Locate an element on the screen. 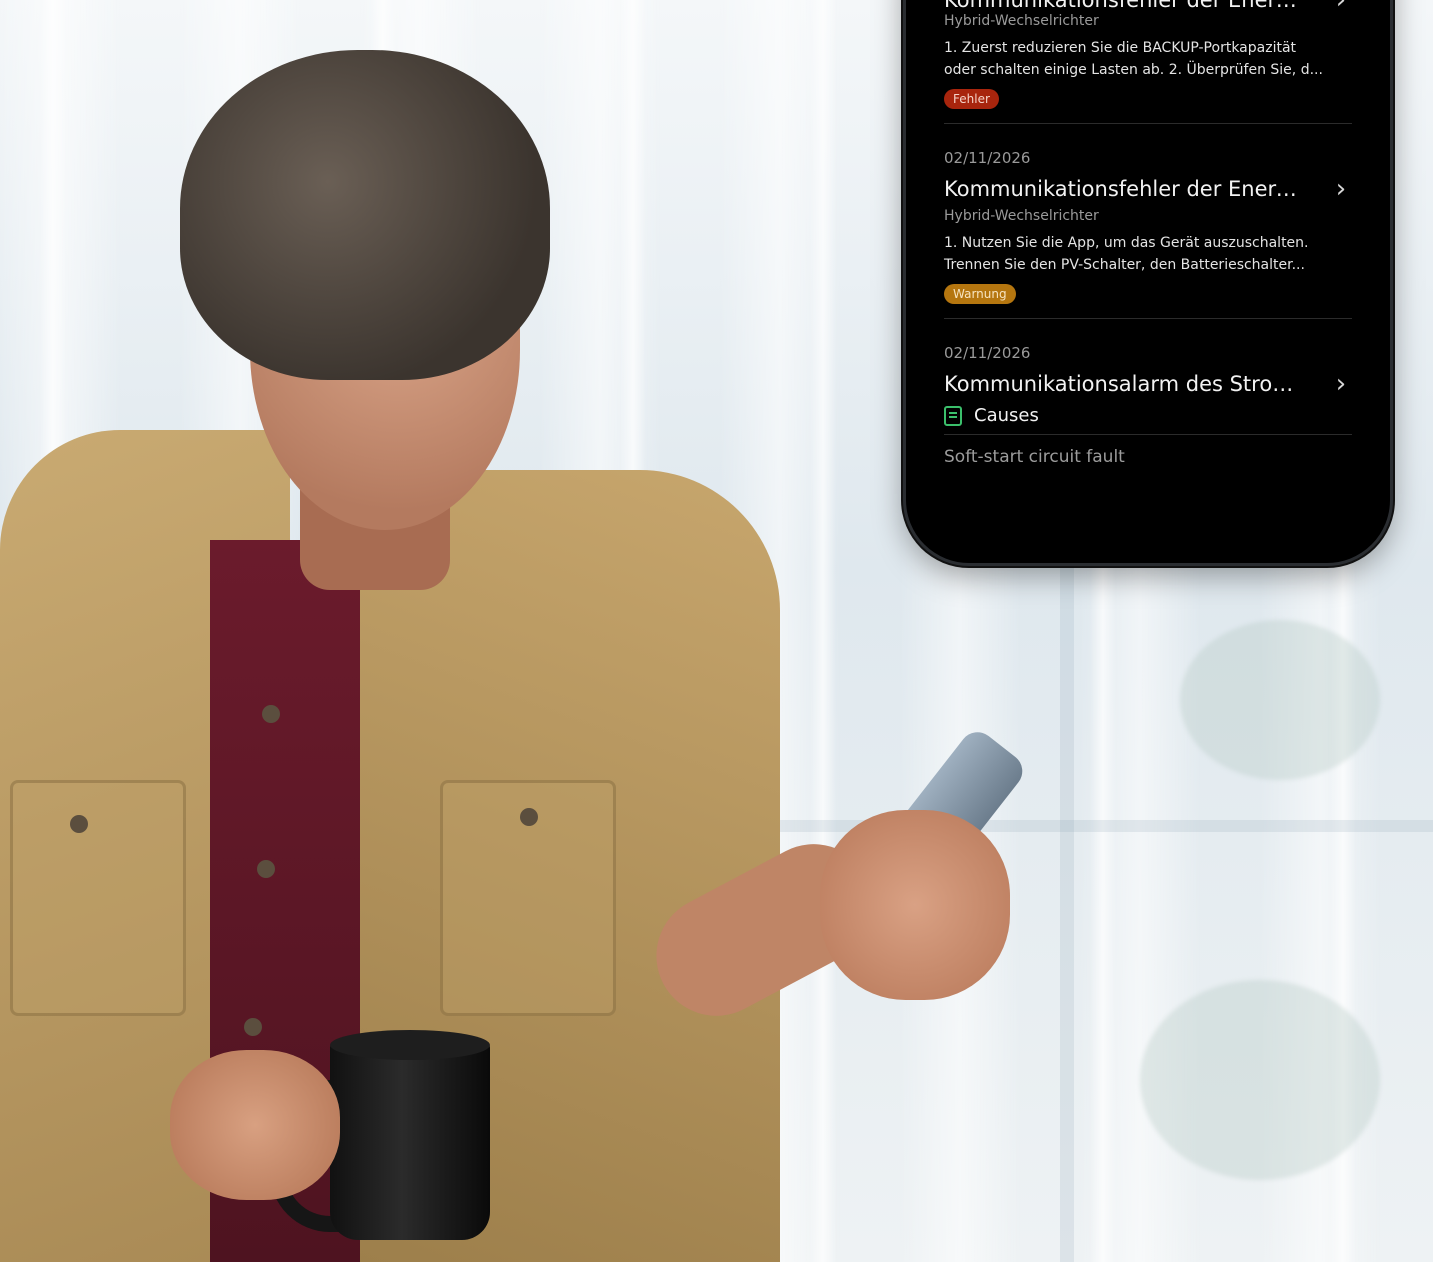 The image size is (1433, 1262). status-badge: Fehler is located at coordinates (971, 99).